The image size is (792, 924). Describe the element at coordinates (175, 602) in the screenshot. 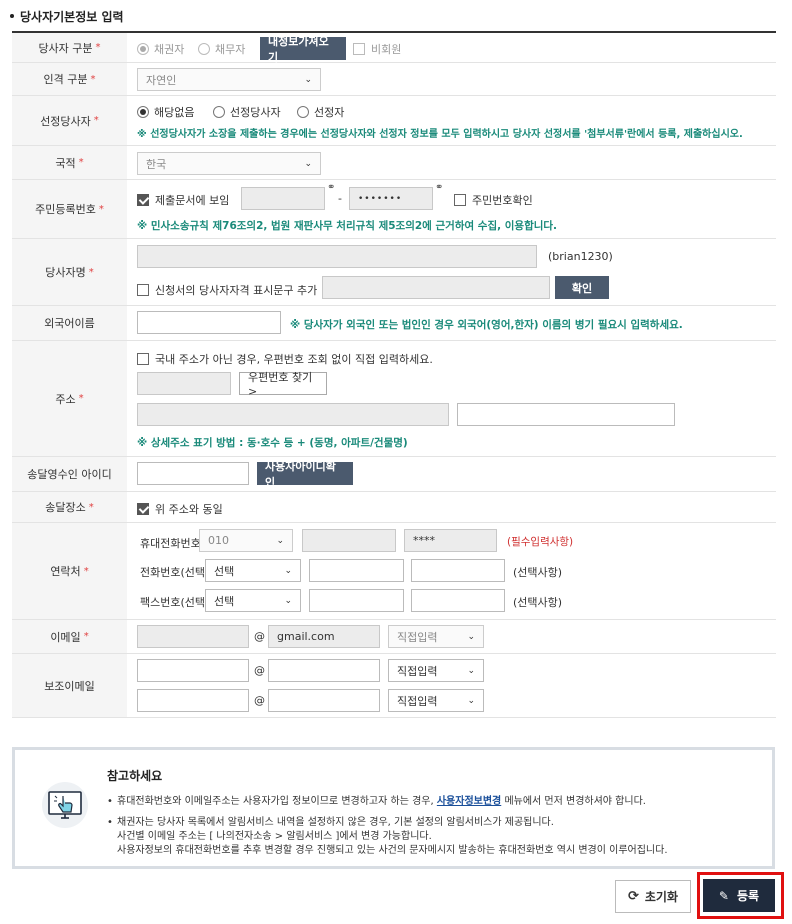

I see `fax-label: 팩스번호(선택)` at that location.